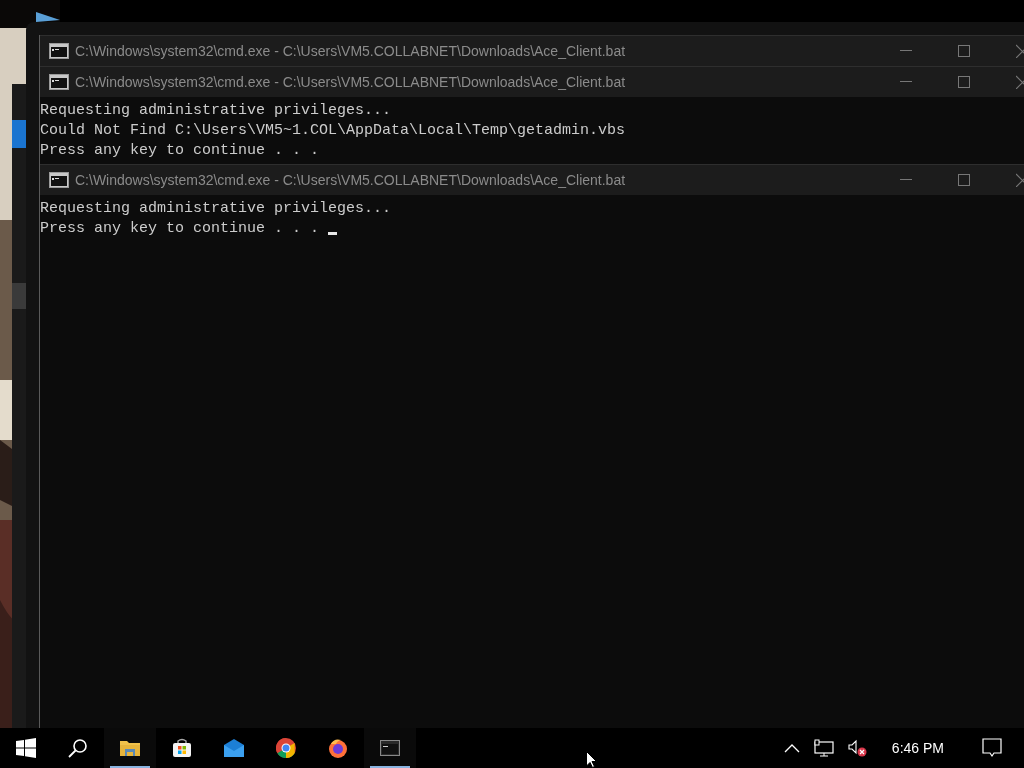 This screenshot has width=1024, height=768. Describe the element at coordinates (823, 748) in the screenshot. I see `network-icon` at that location.